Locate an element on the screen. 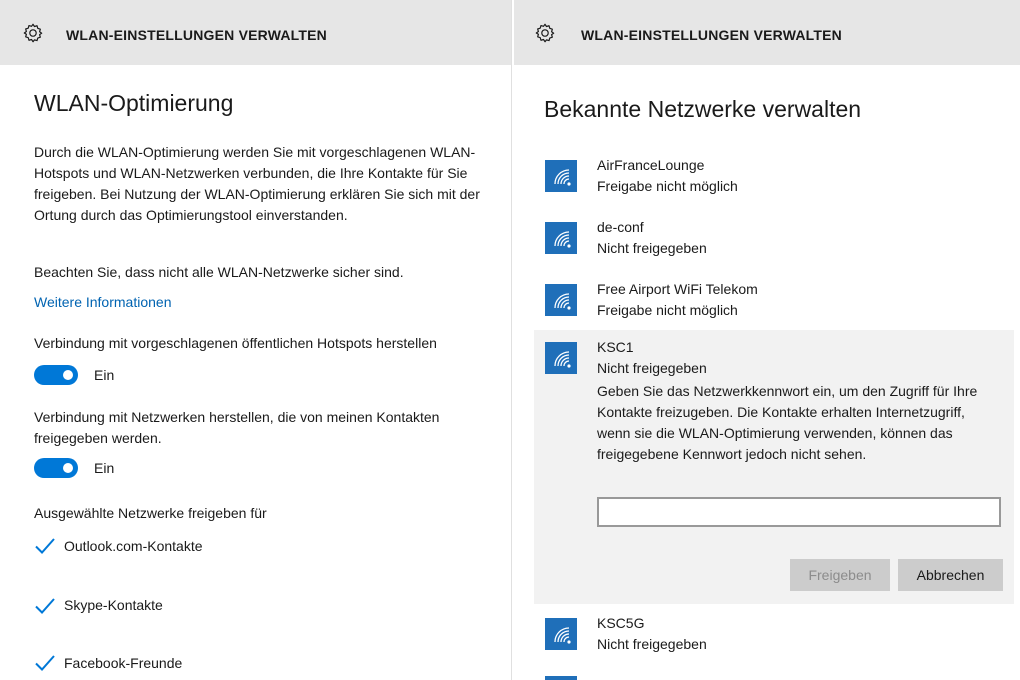  network-name: KSC1 is located at coordinates (615, 347).